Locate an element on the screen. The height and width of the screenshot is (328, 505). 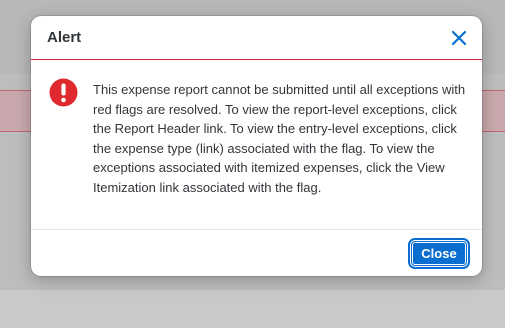
dialog-footer: Close is located at coordinates (256, 253).